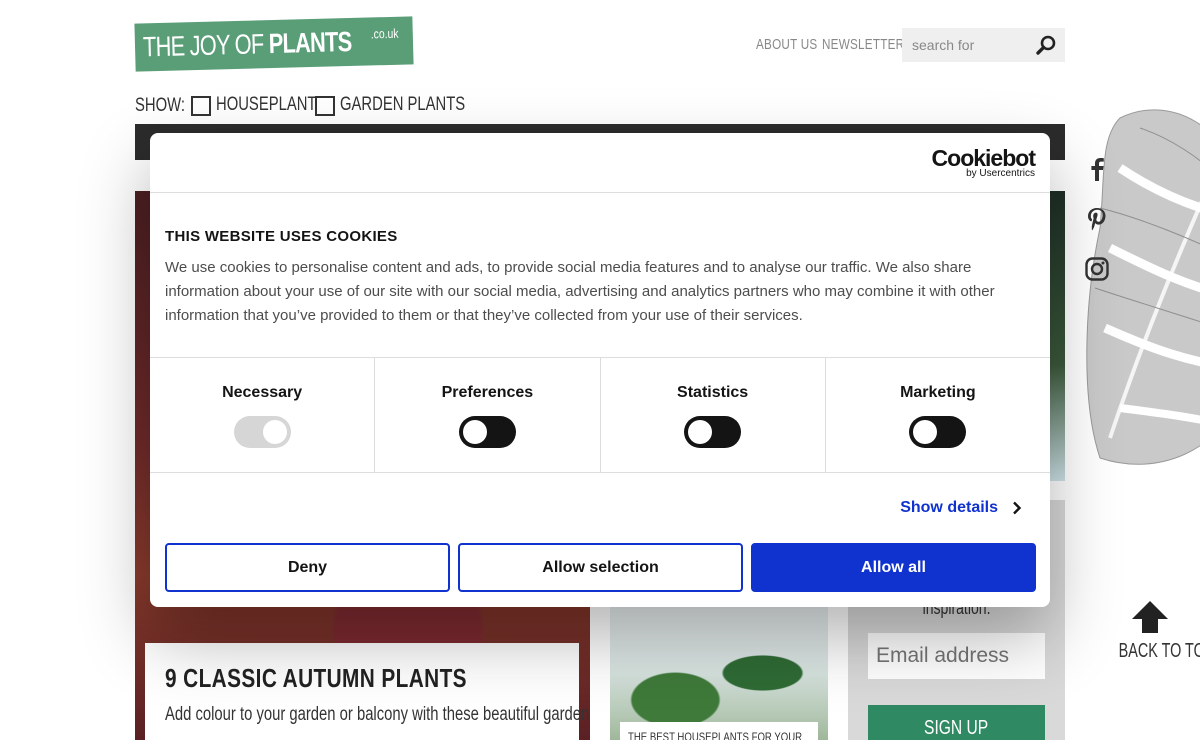  Describe the element at coordinates (713, 392) in the screenshot. I see `toggle-label: Statistics` at that location.